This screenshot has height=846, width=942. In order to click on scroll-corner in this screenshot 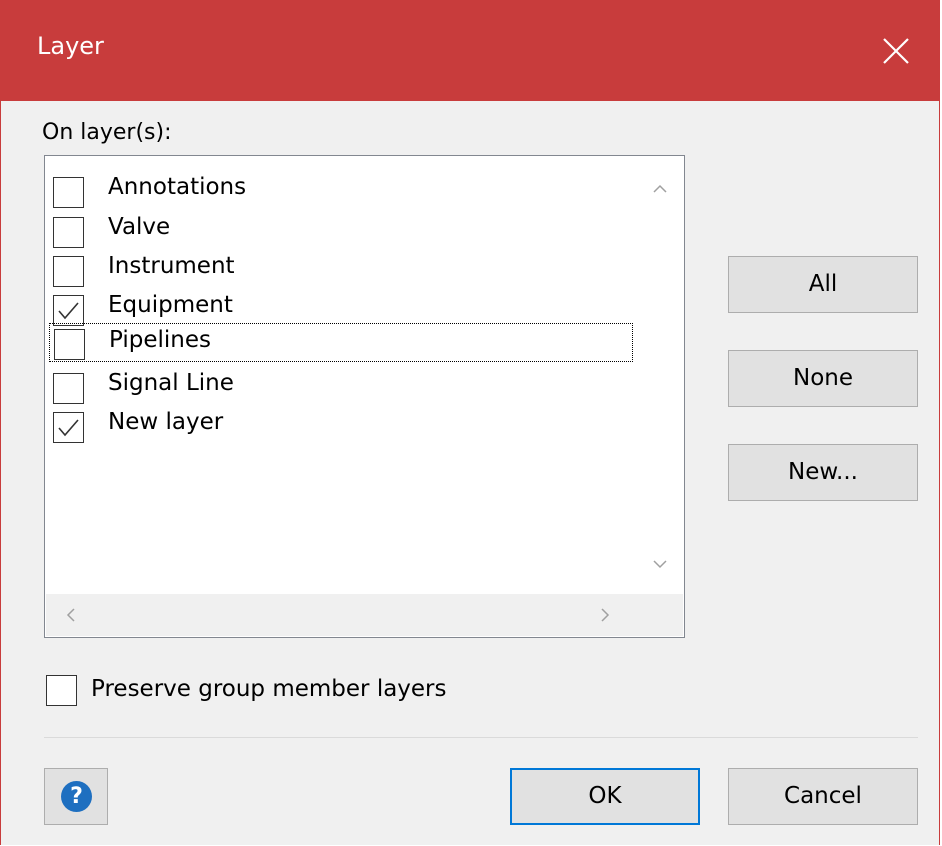, I will do `click(659, 615)`.